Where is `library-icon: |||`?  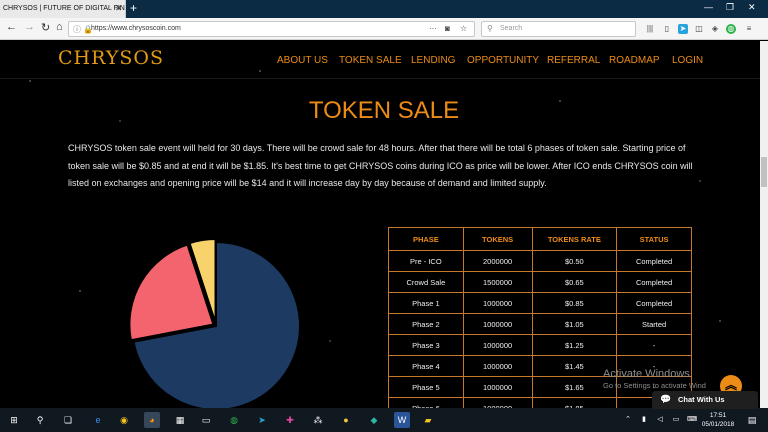
library-icon: ||| is located at coordinates (650, 29).